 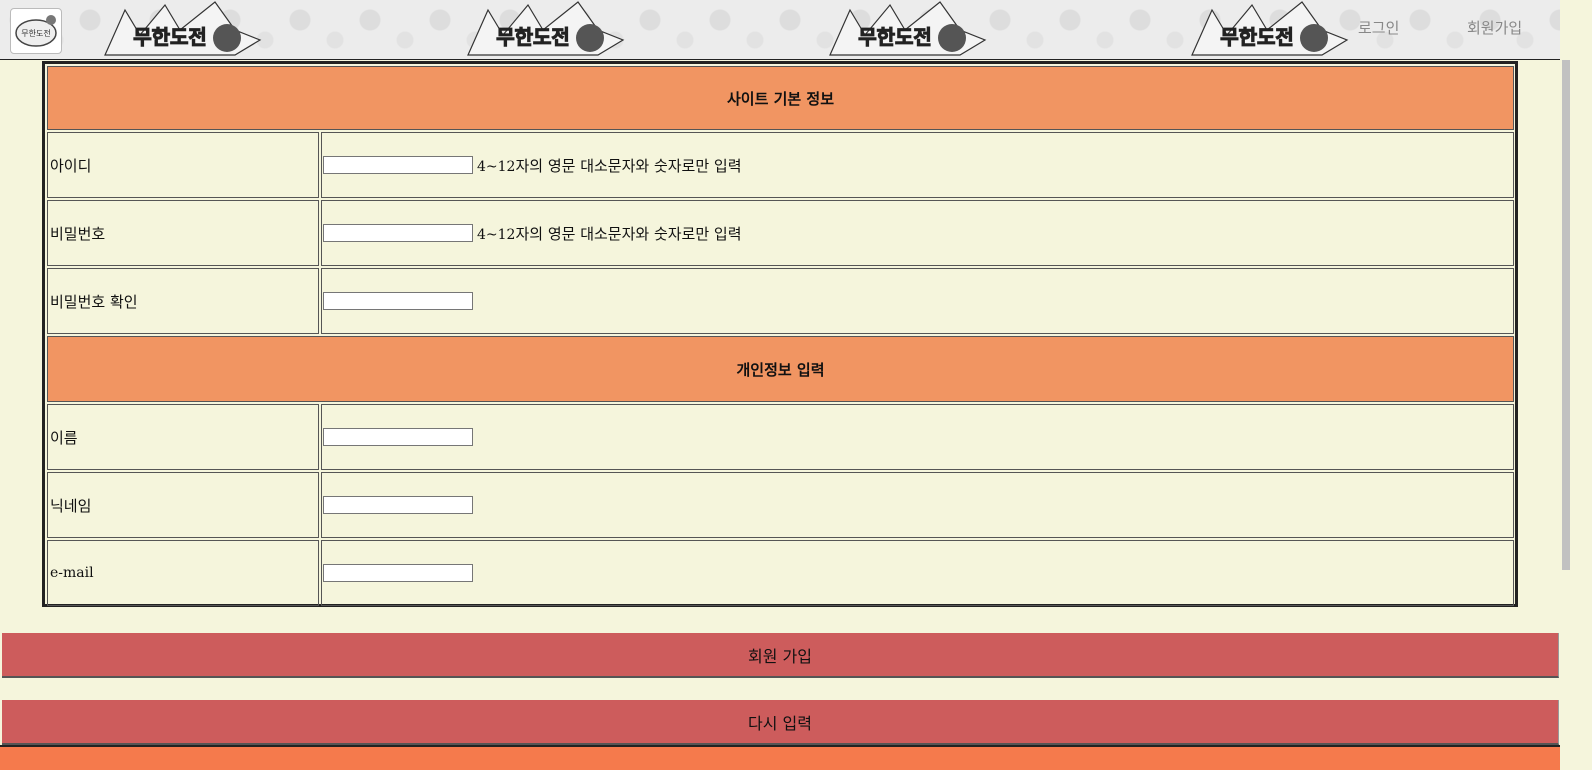 I want to click on banner-graphic-1: 무한도전, so click(x=175, y=29).